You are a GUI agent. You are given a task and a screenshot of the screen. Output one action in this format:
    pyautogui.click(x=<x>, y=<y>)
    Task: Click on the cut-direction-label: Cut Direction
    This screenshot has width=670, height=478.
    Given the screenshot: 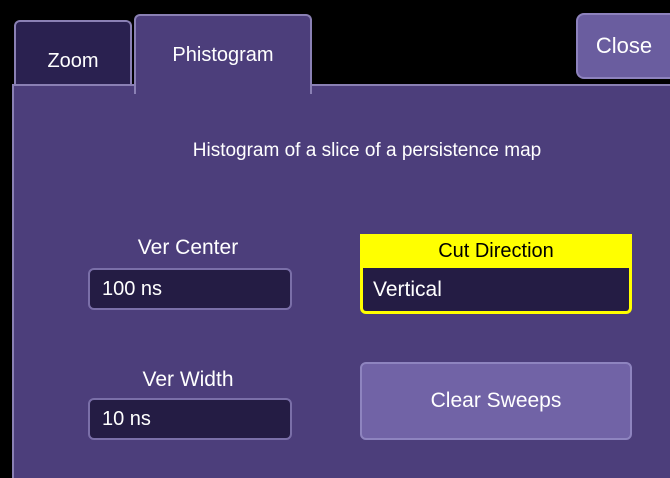 What is the action you would take?
    pyautogui.click(x=496, y=251)
    